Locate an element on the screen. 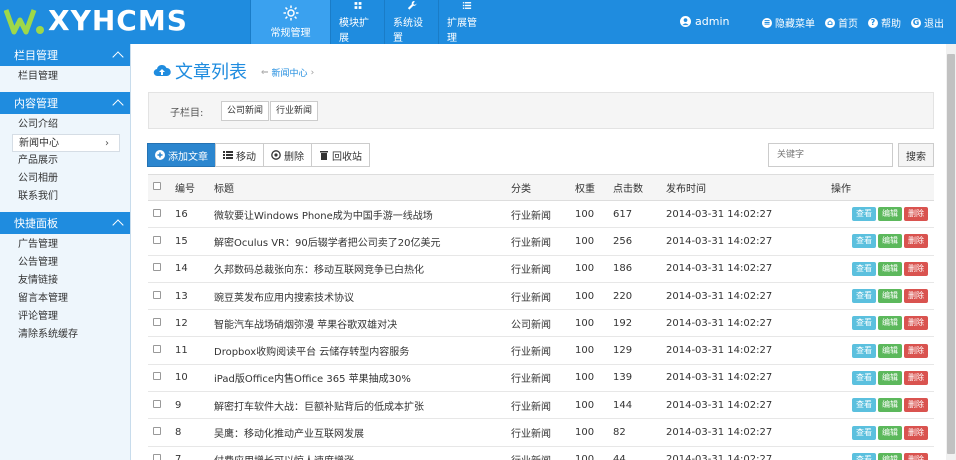 This screenshot has height=460, width=956. row-title: iPad版Office内售Office 365 苹果抽成30% is located at coordinates (362, 378).